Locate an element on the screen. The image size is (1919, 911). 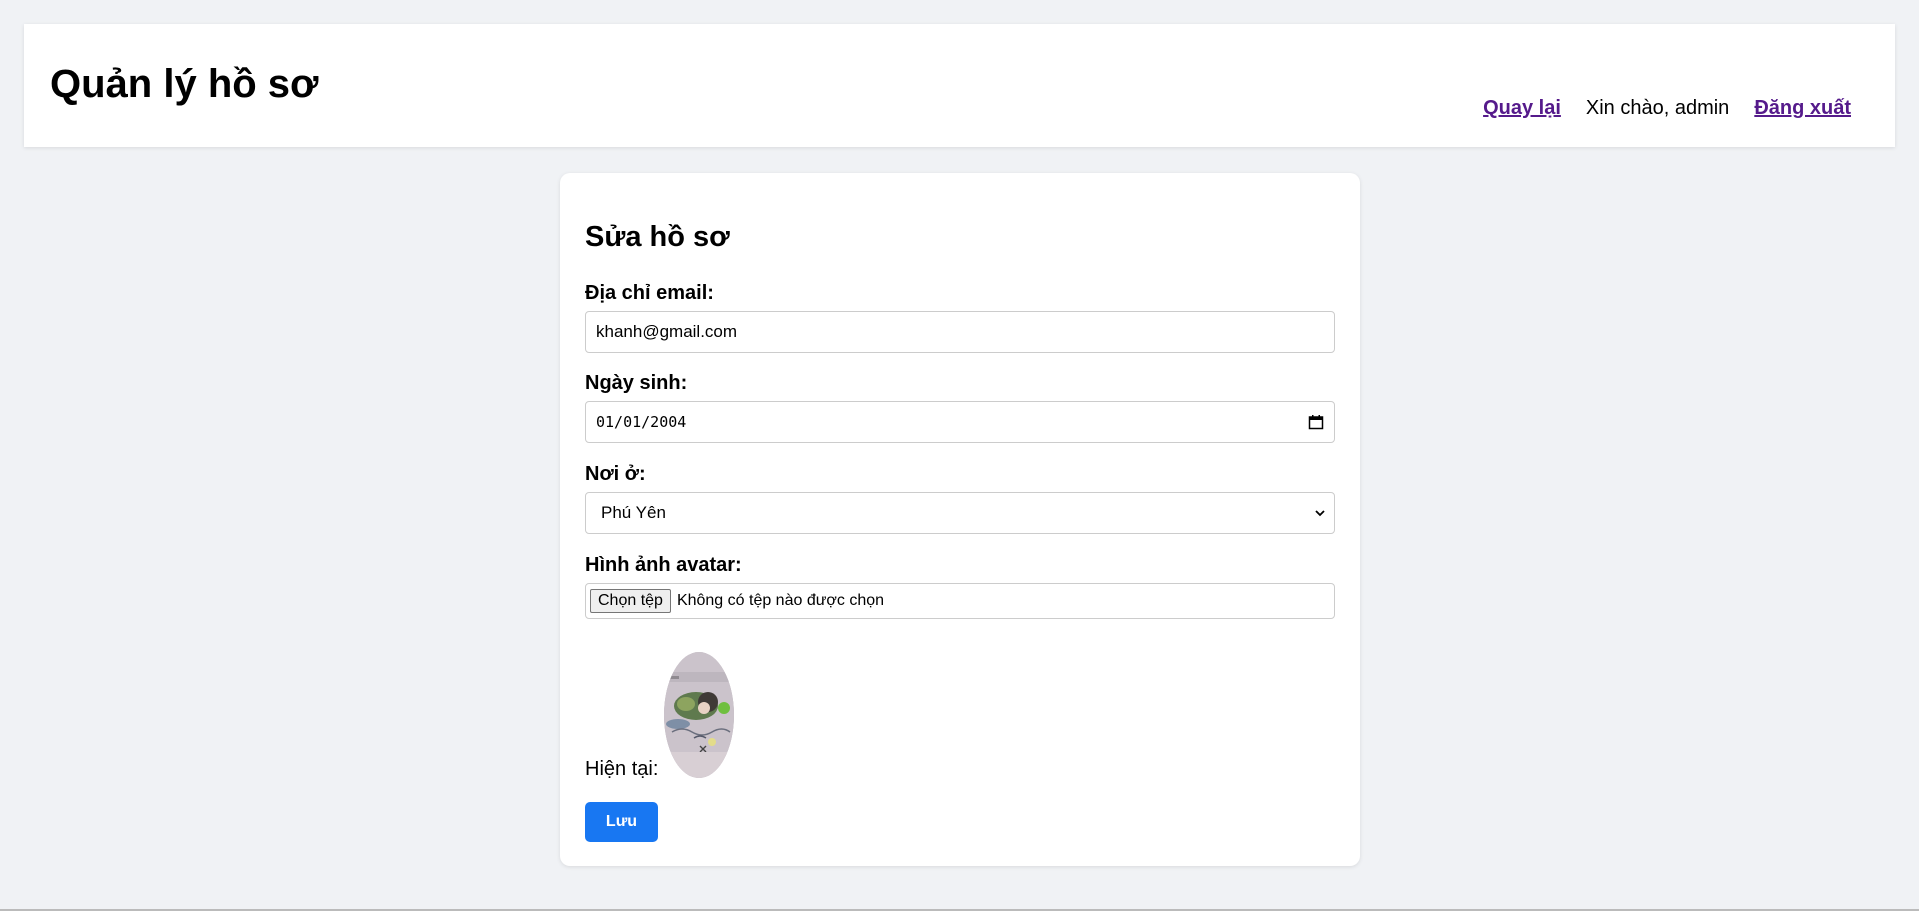
avatar-image is located at coordinates (699, 715).